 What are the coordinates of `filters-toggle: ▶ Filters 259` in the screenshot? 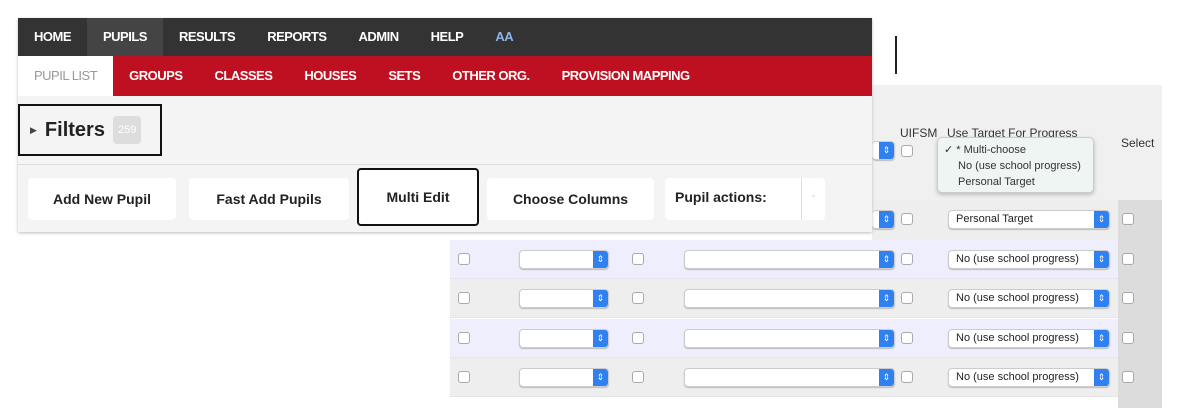 It's located at (90, 130).